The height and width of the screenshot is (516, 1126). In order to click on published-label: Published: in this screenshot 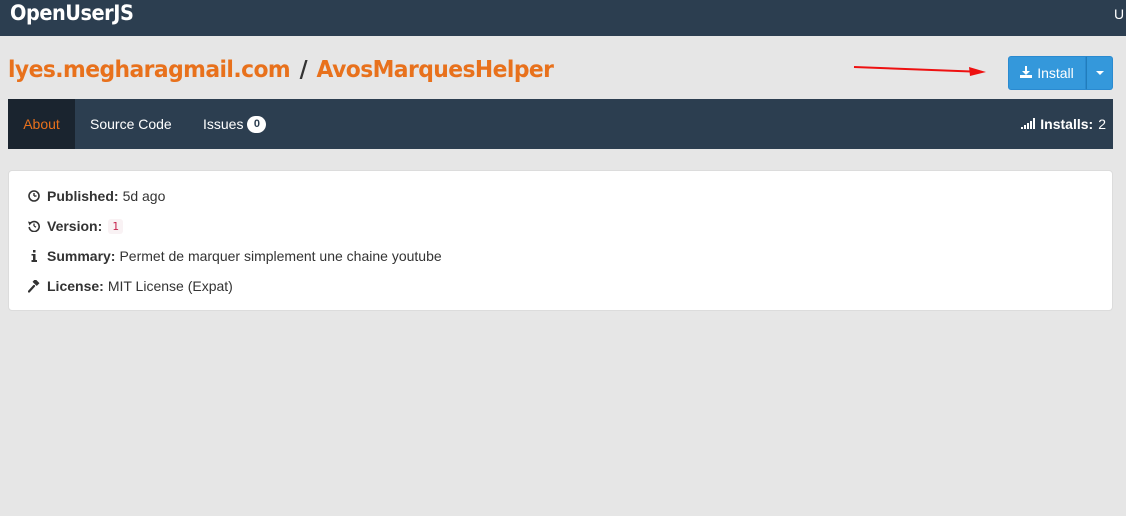, I will do `click(83, 196)`.